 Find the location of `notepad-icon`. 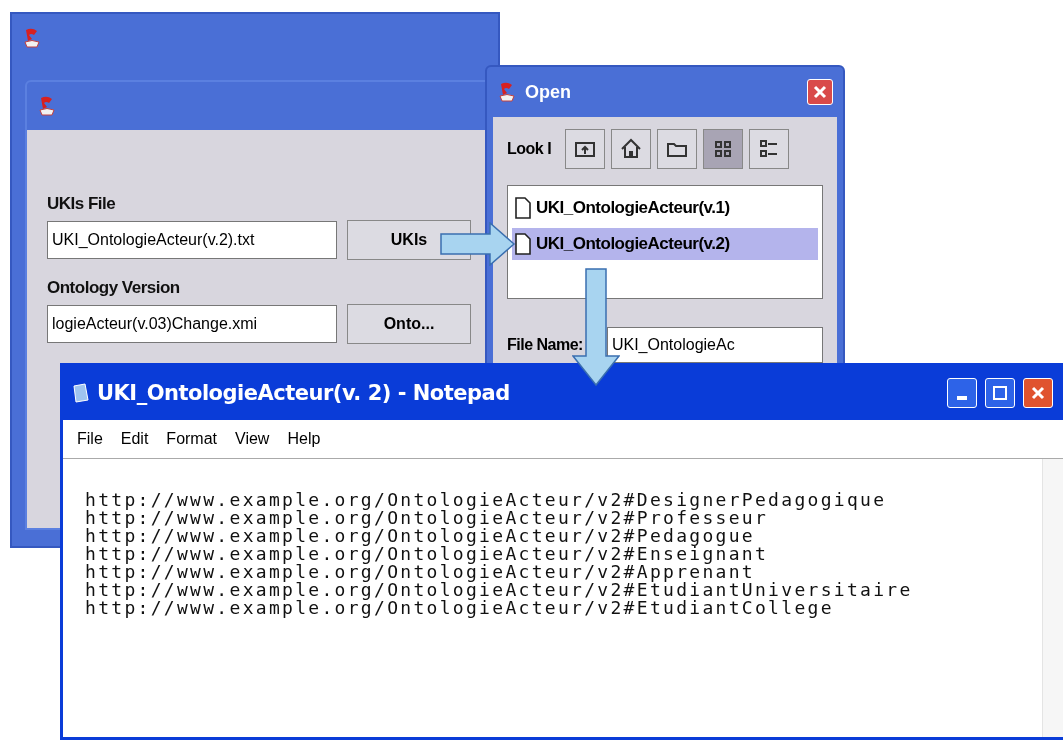

notepad-icon is located at coordinates (81, 393).